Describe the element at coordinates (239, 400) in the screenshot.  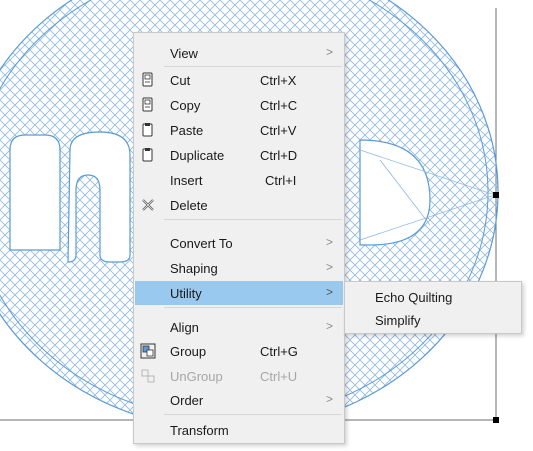
I see `menu-item-order: Order >` at that location.